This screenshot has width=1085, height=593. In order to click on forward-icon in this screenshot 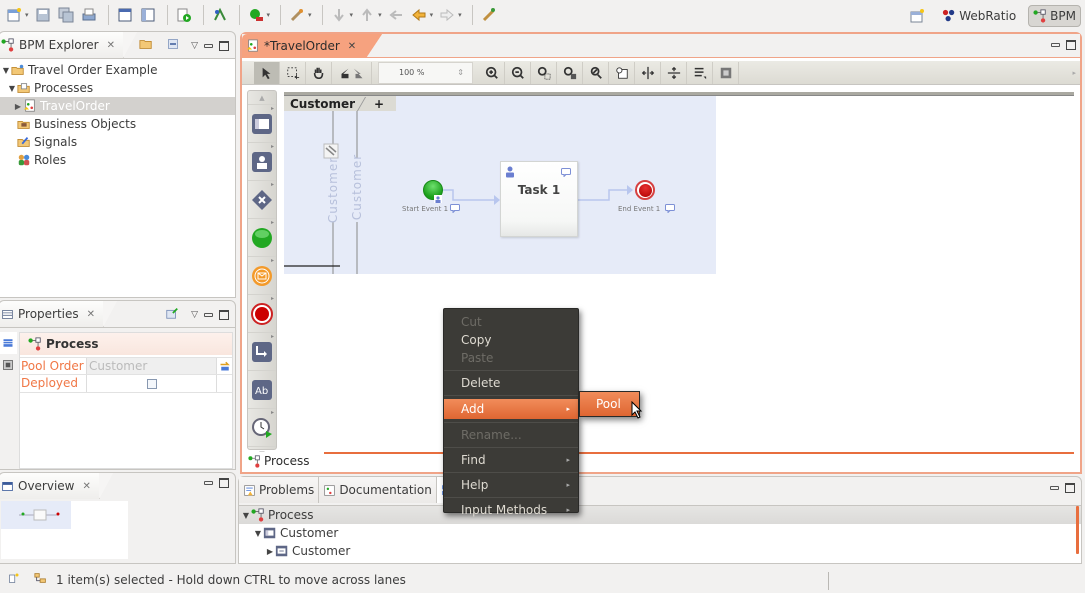, I will do `click(447, 15)`.